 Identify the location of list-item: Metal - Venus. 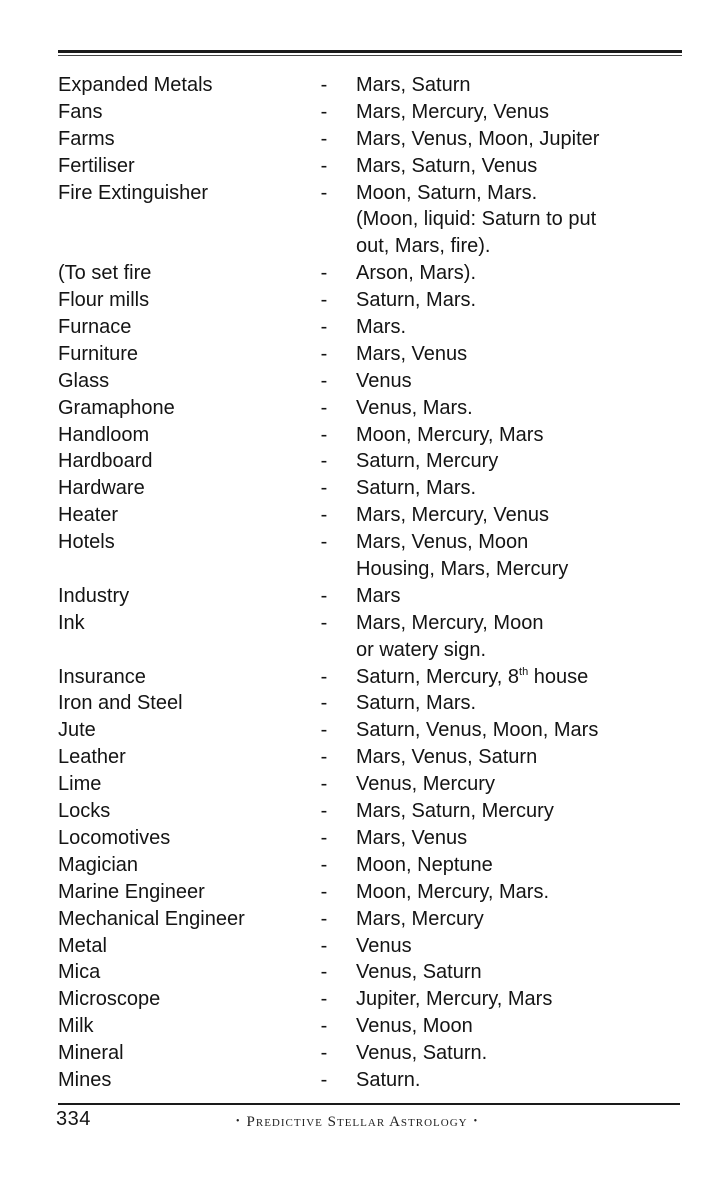
(360, 946).